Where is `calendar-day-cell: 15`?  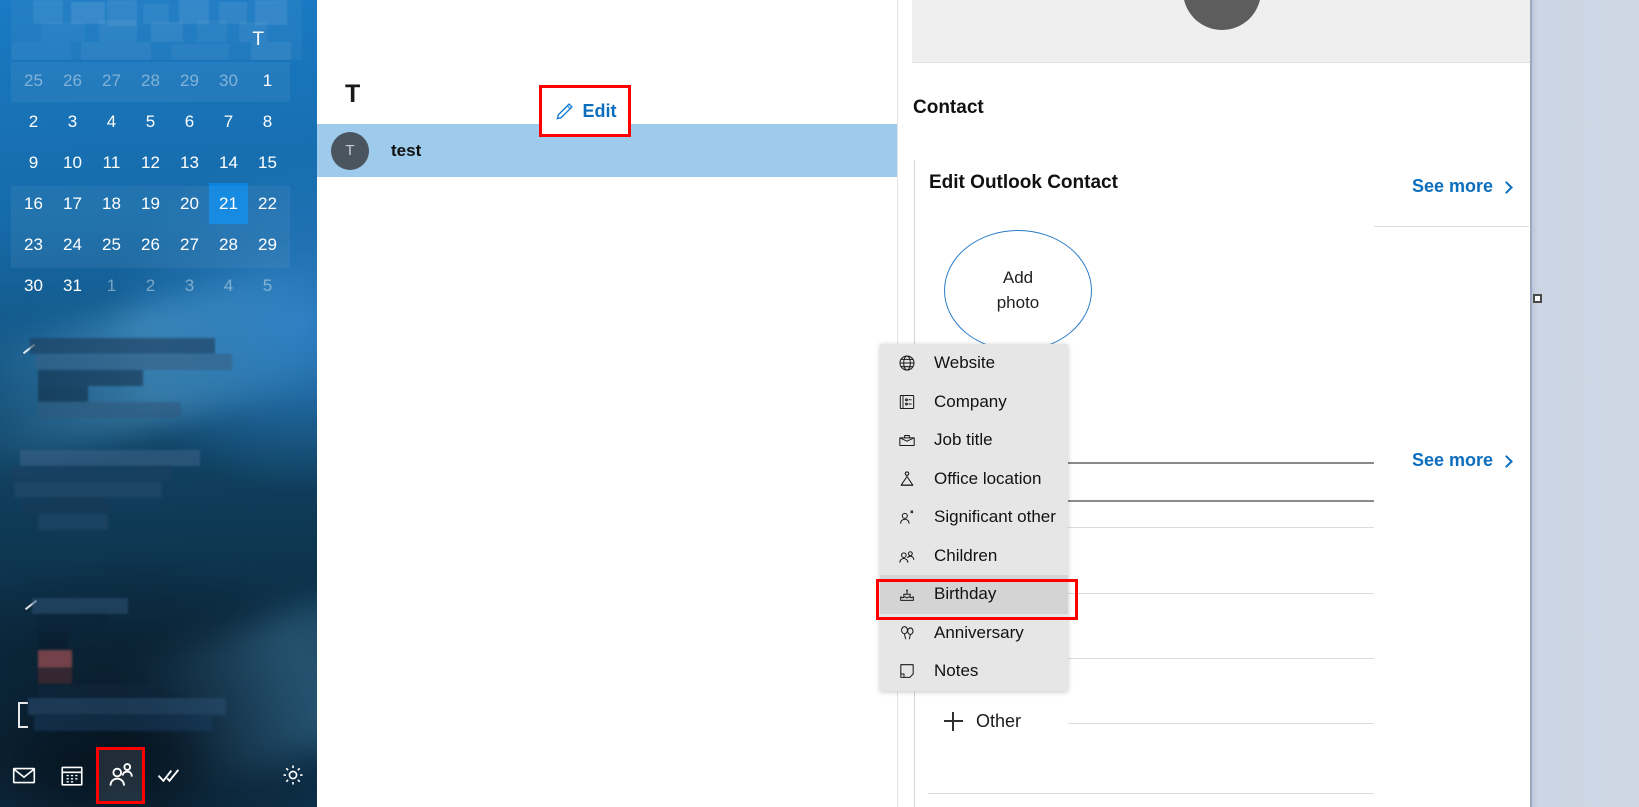
calendar-day-cell: 15 is located at coordinates (267, 162).